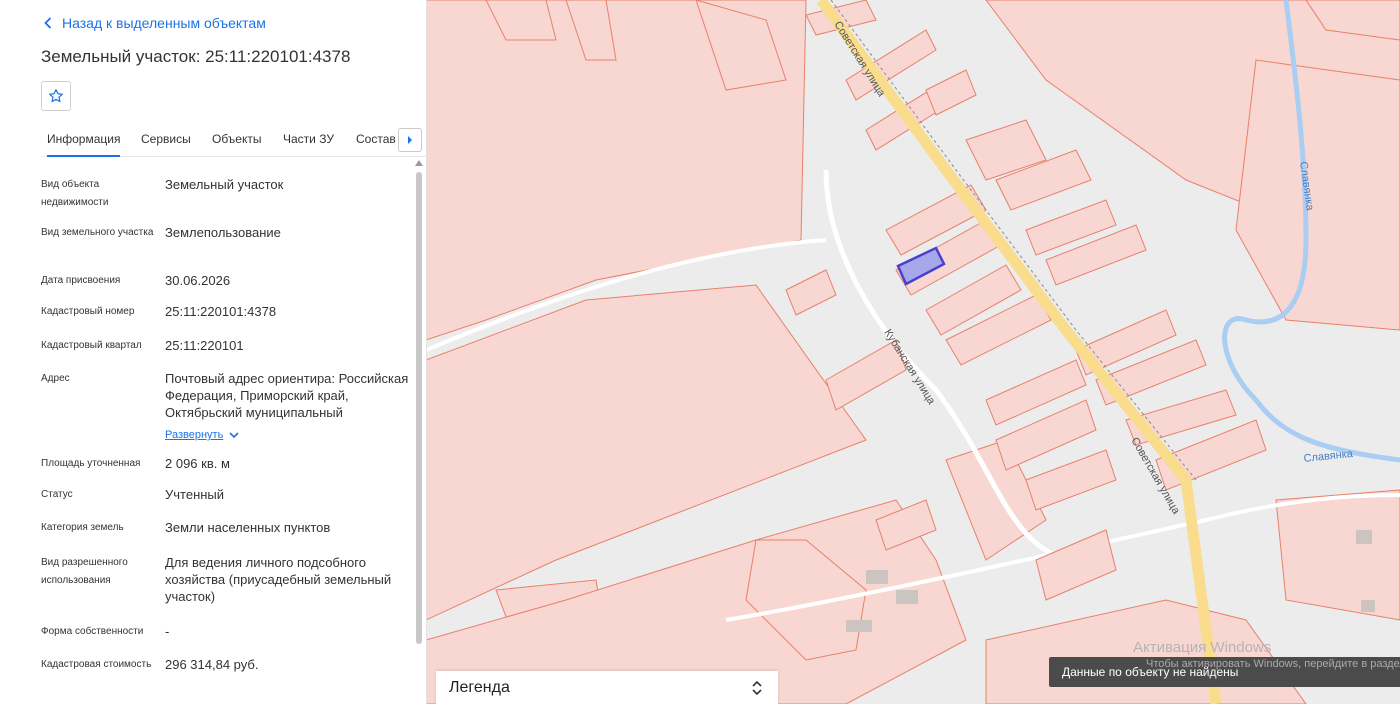 The width and height of the screenshot is (1400, 704). What do you see at coordinates (1328, 456) in the screenshot?
I see `river-label-horizontal: Славянка` at bounding box center [1328, 456].